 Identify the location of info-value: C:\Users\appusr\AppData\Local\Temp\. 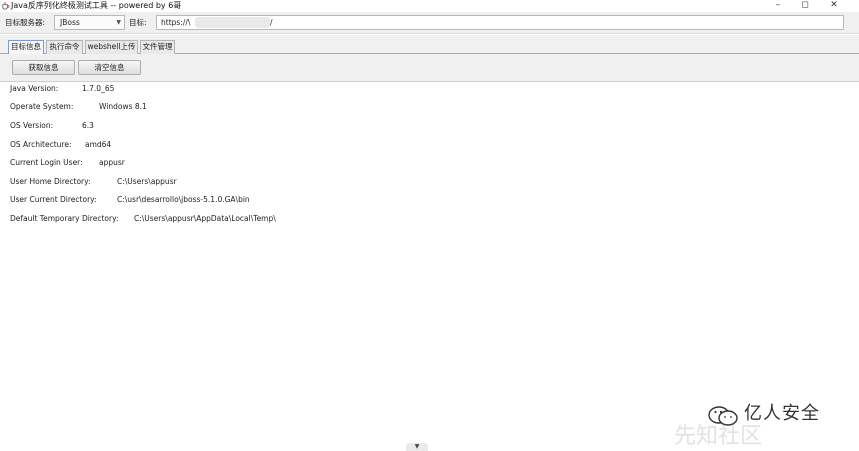
(205, 218).